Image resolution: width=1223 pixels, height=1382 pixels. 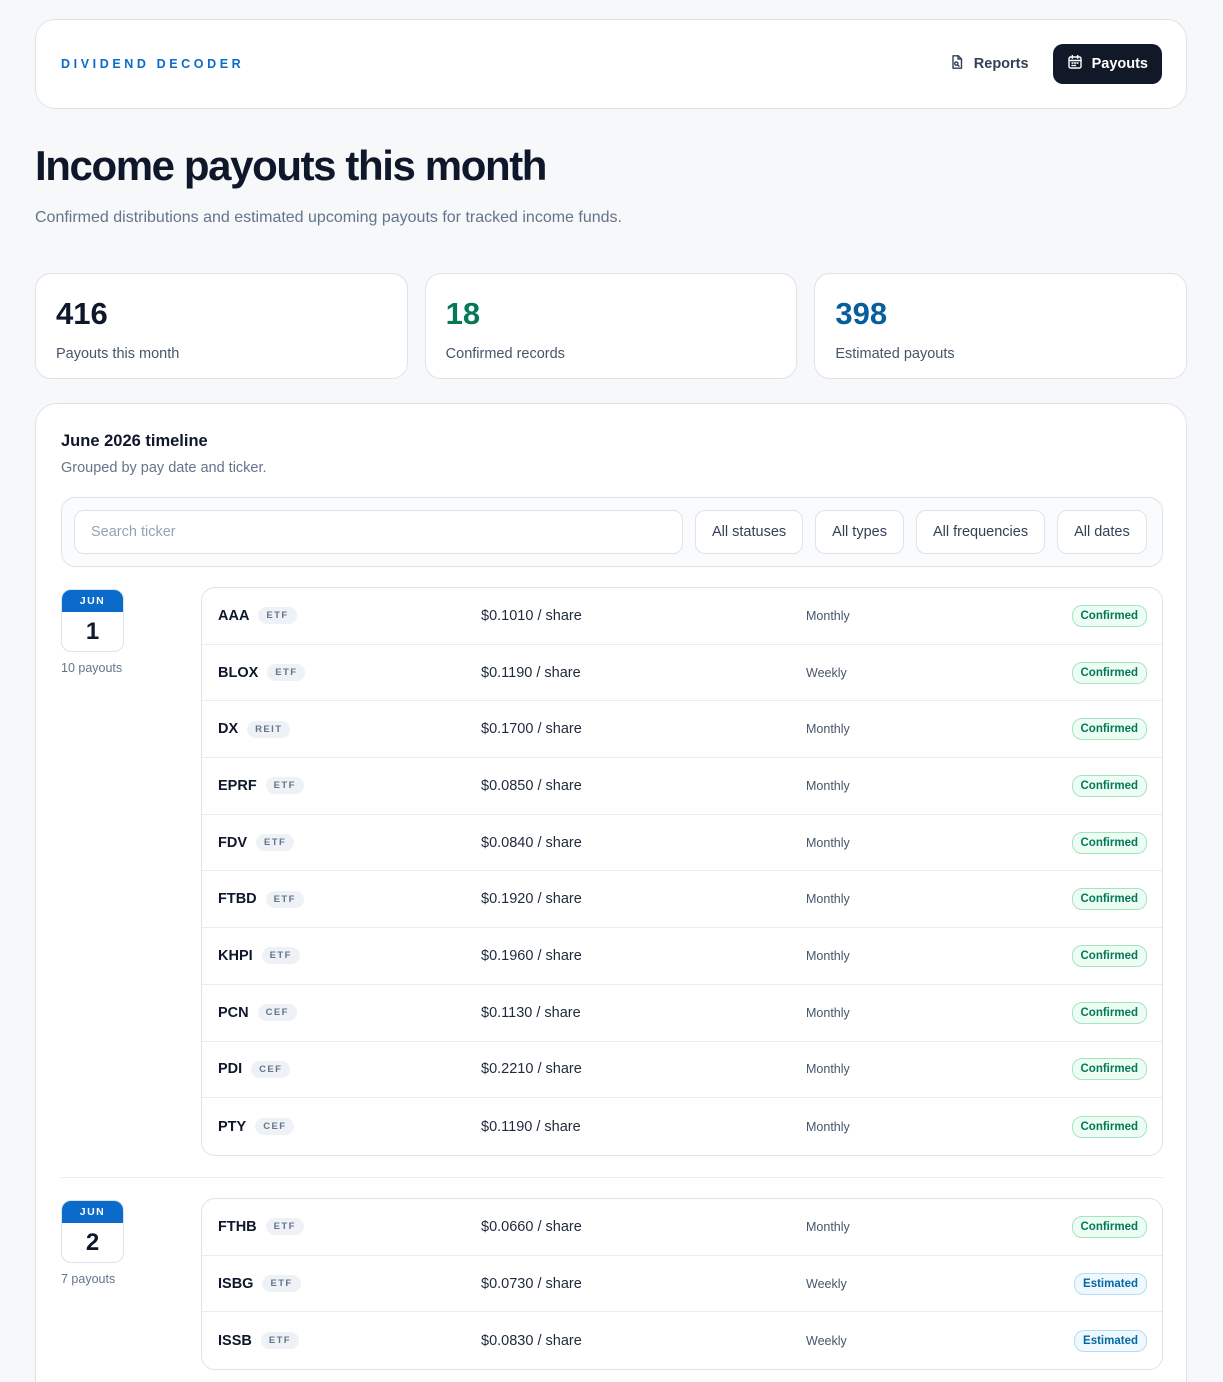 I want to click on ticker-cell: EPRF ETF, so click(x=261, y=786).